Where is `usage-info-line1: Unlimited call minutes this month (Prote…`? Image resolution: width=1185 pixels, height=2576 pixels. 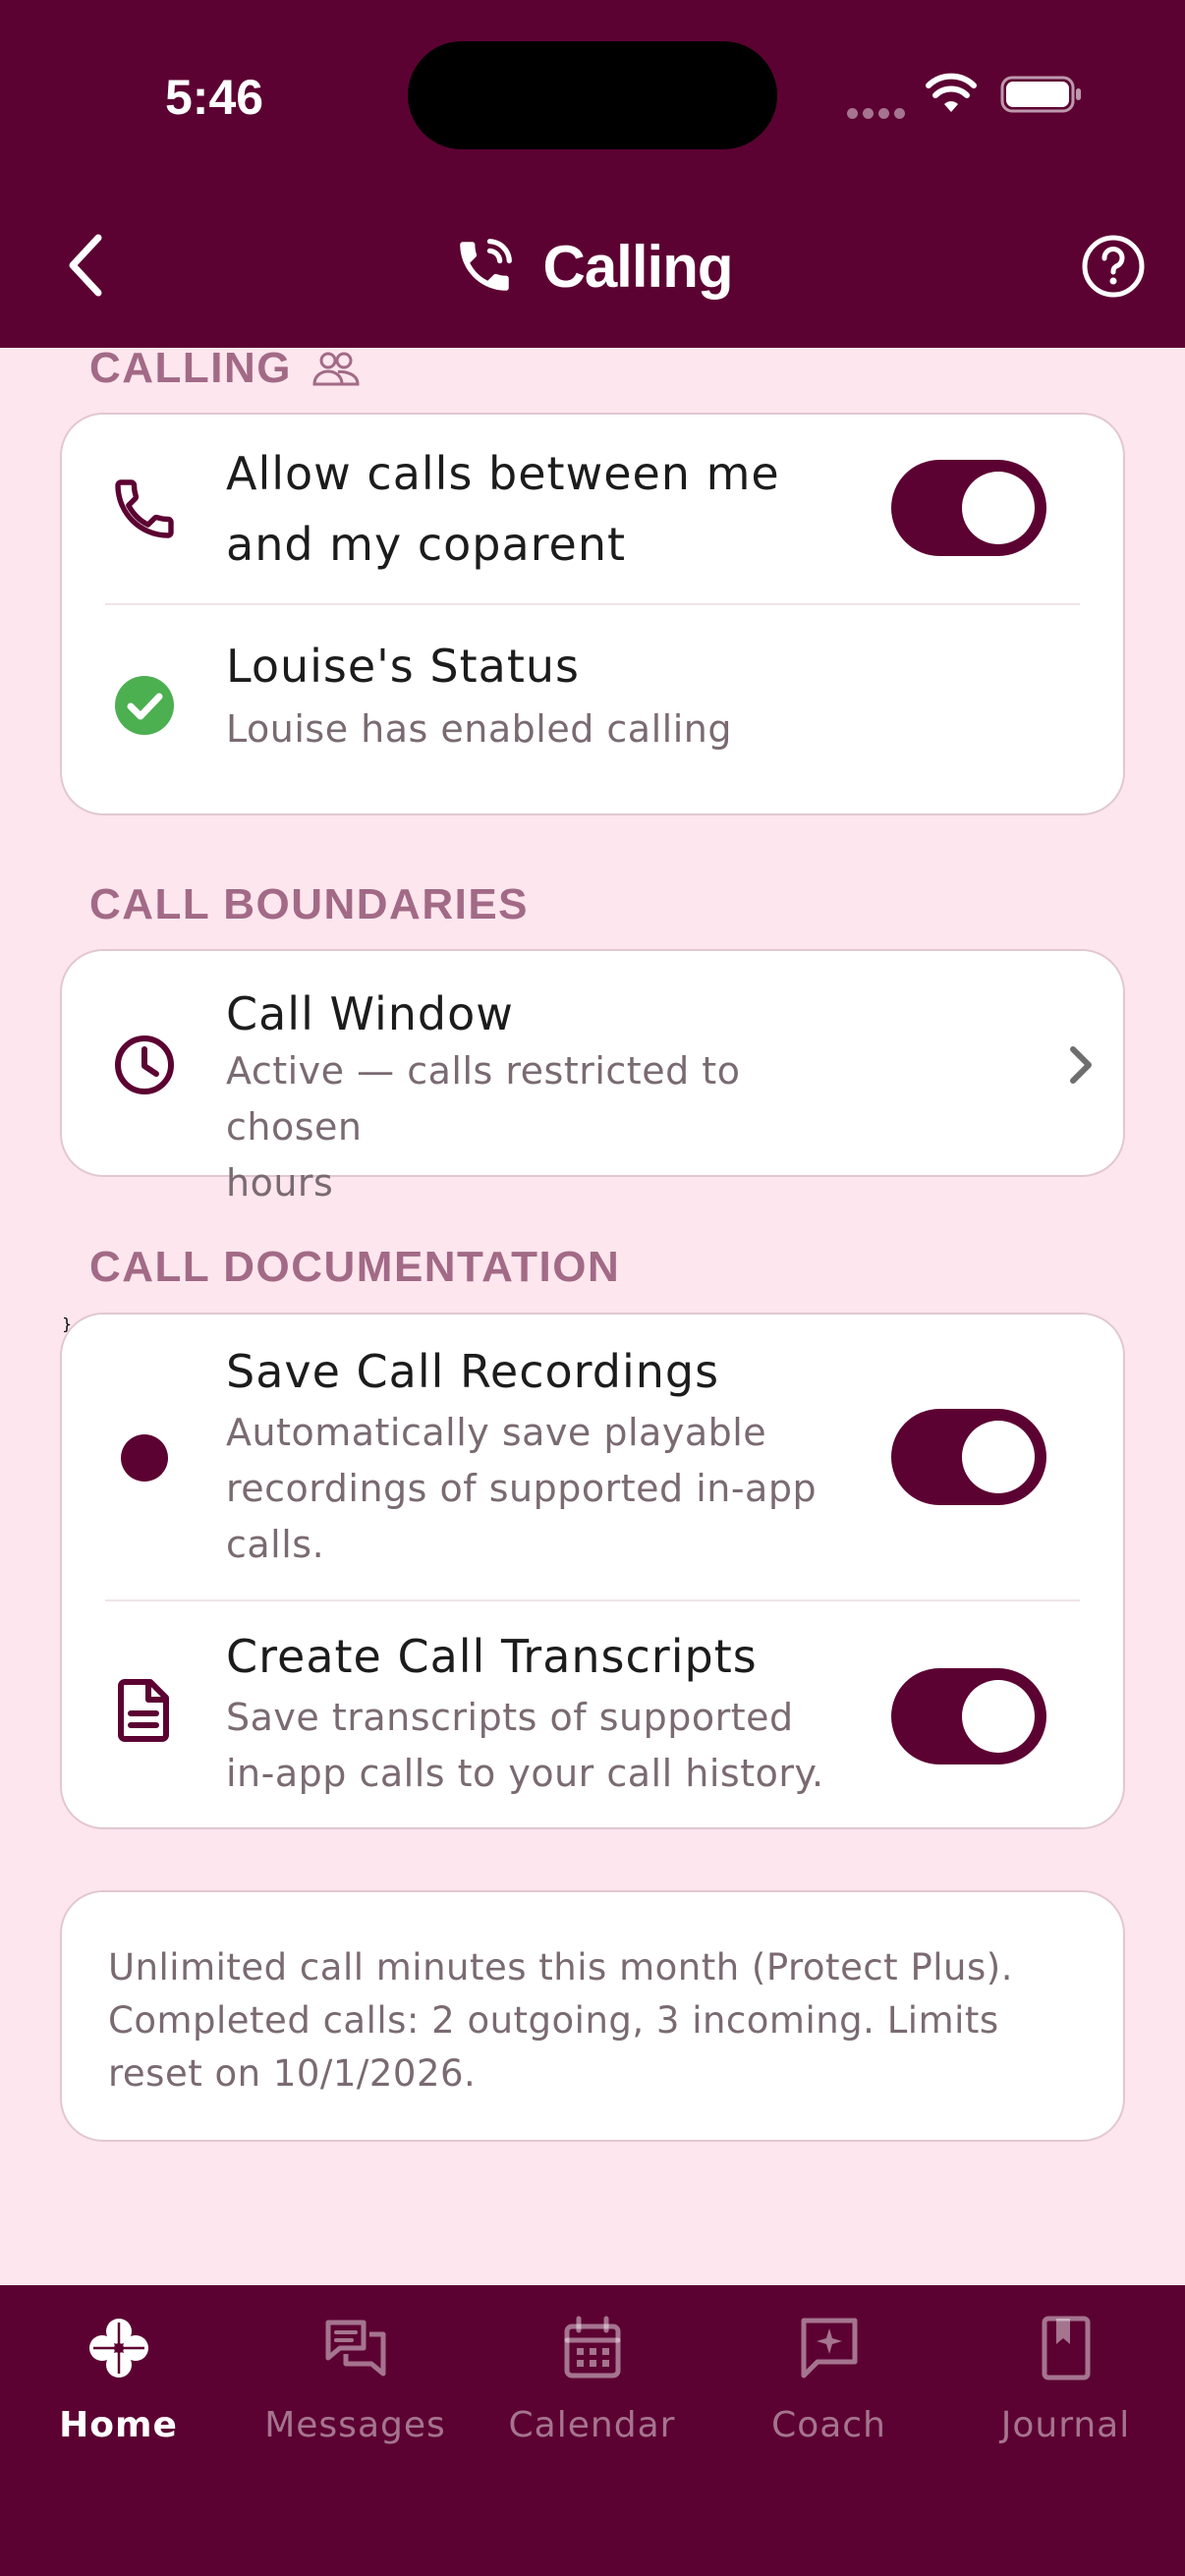
usage-info-line1: Unlimited call minutes this month (Prote… is located at coordinates (561, 1967).